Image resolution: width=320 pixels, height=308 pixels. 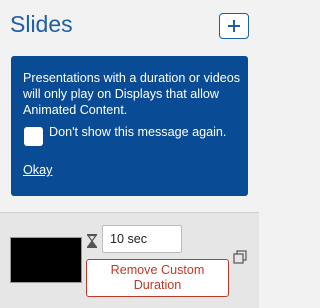 I want to click on add-slide-button, so click(x=234, y=26).